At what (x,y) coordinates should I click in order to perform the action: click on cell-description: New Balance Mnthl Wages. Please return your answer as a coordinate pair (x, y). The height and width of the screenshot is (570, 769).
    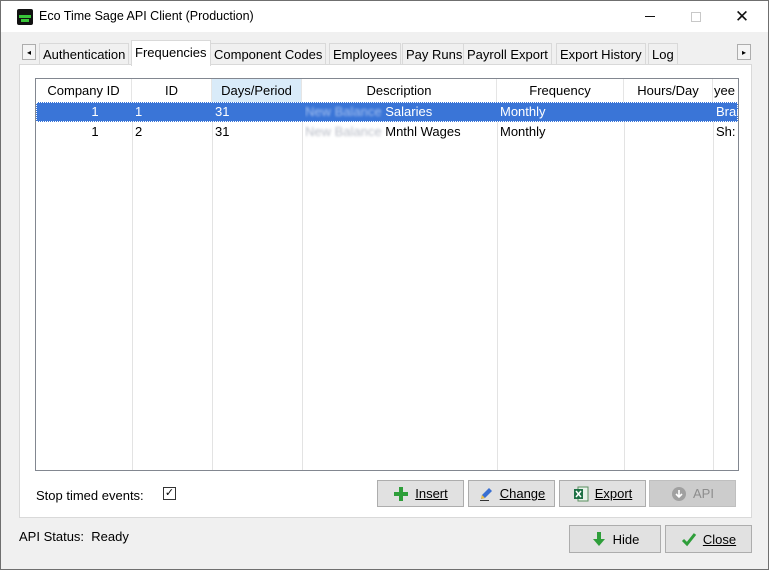
    Looking at the image, I should click on (400, 132).